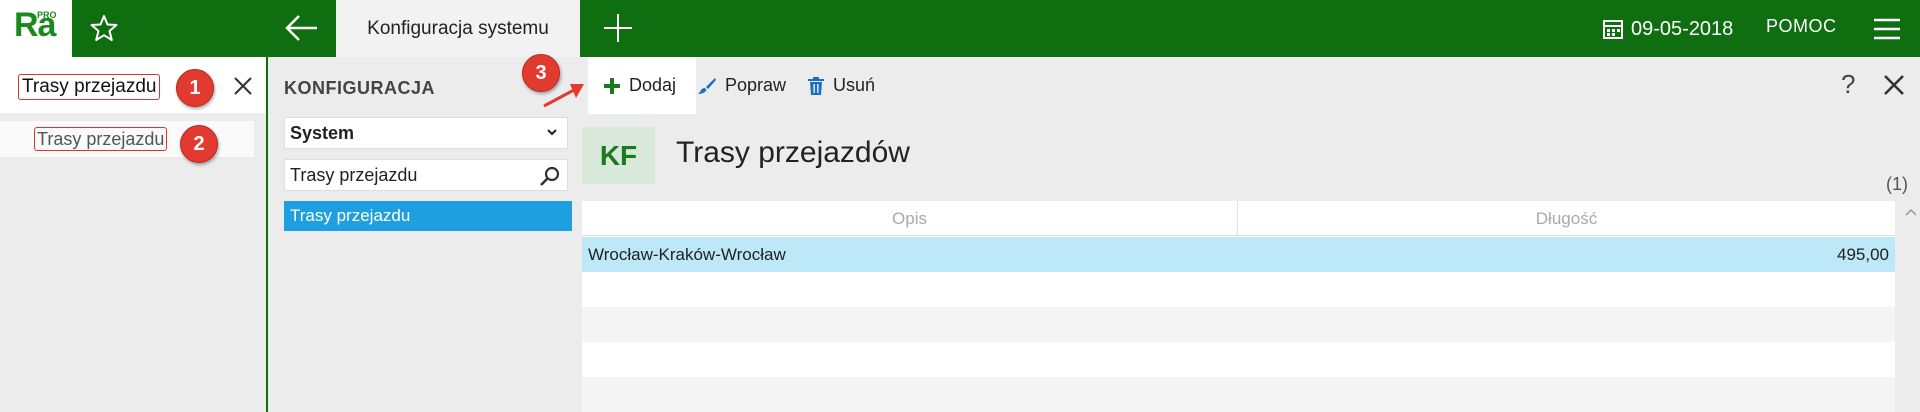 This screenshot has height=412, width=1920. Describe the element at coordinates (360, 88) in the screenshot. I see `config-panel-title: KONFIGURACJA` at that location.